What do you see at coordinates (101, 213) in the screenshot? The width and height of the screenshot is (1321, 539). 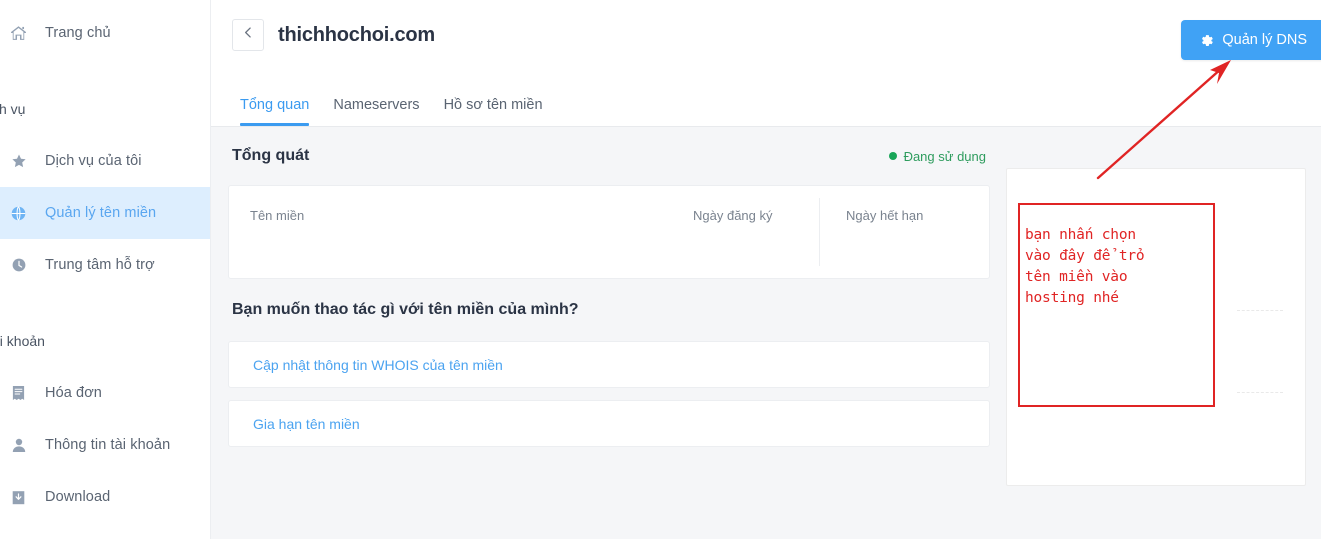 I see `sidebar-item-label: Quản lý tên miền` at bounding box center [101, 213].